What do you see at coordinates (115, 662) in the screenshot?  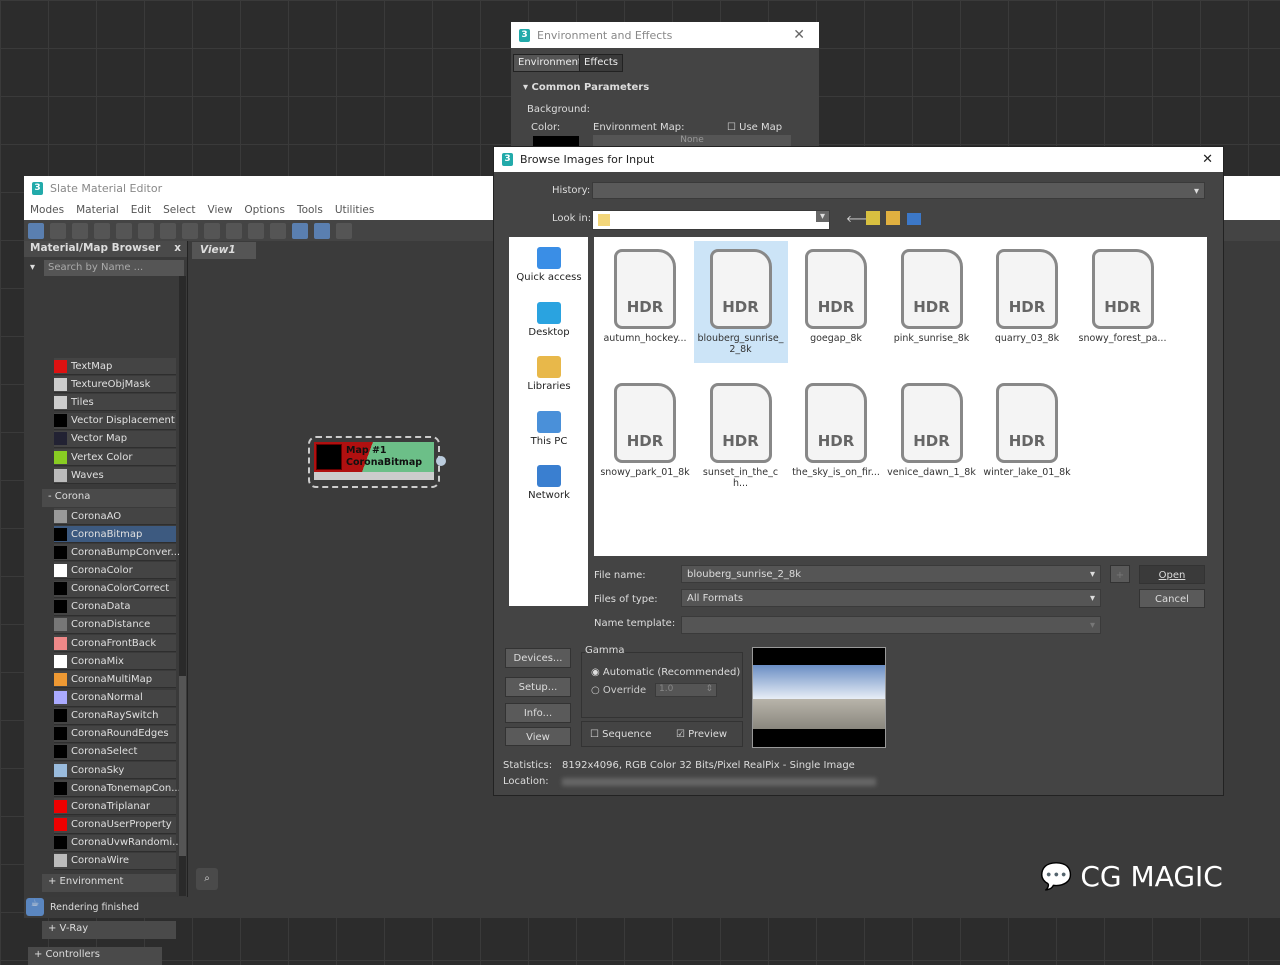 I see `map-list-item: CoronaMix` at bounding box center [115, 662].